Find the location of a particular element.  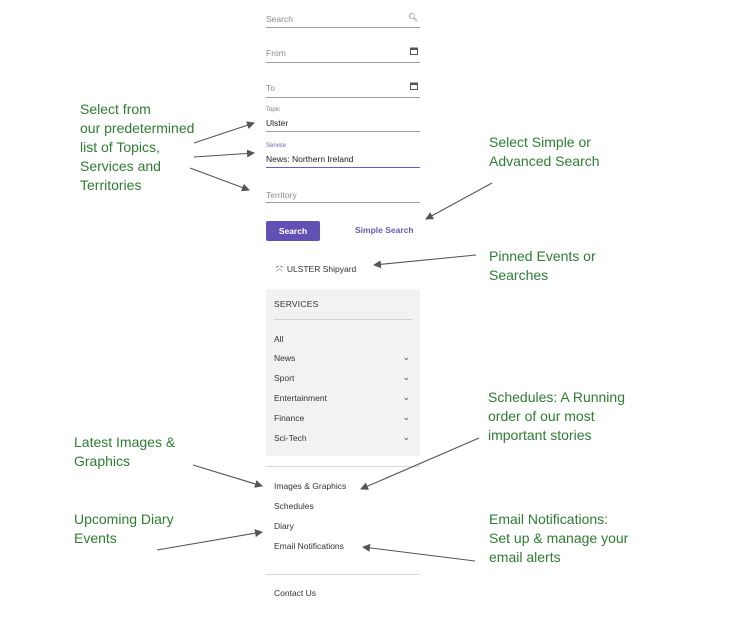

arrow-to-images is located at coordinates (420, 463).